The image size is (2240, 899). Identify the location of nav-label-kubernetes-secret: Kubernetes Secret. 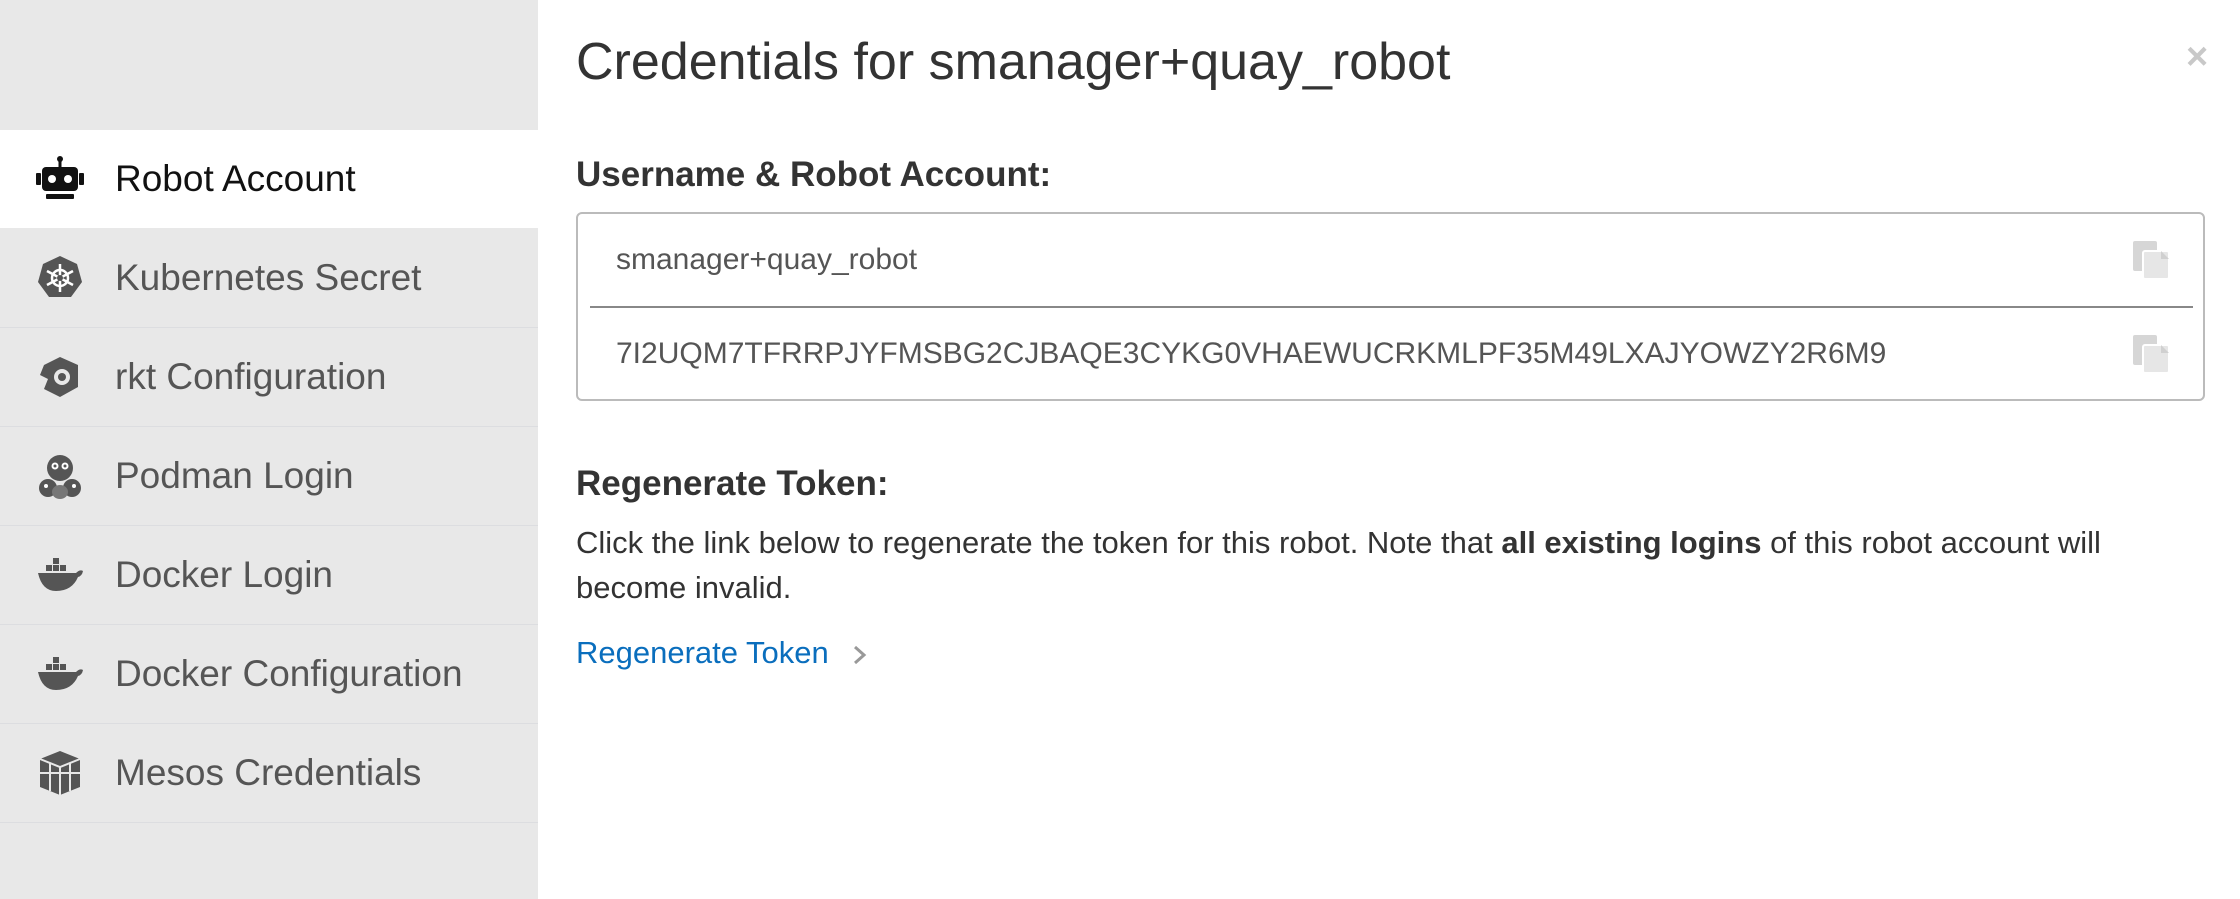
(268, 277).